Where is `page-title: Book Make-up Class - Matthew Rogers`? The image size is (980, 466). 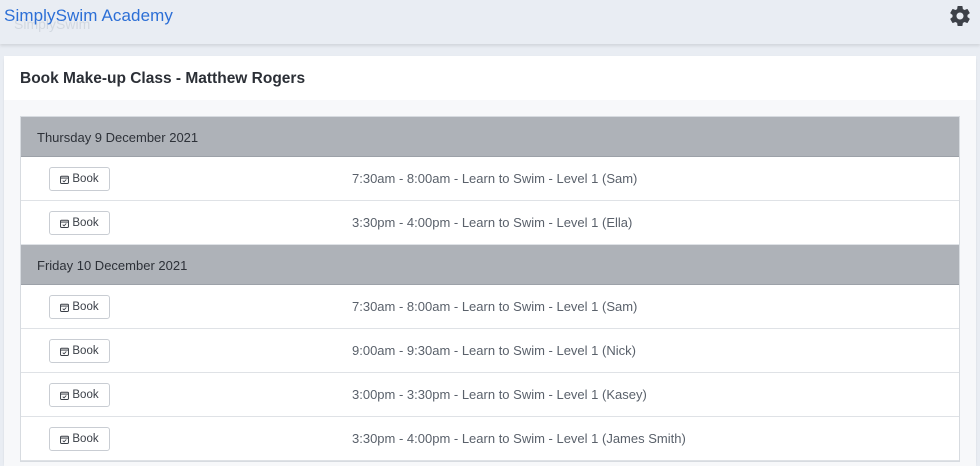 page-title: Book Make-up Class - Matthew Rogers is located at coordinates (163, 78).